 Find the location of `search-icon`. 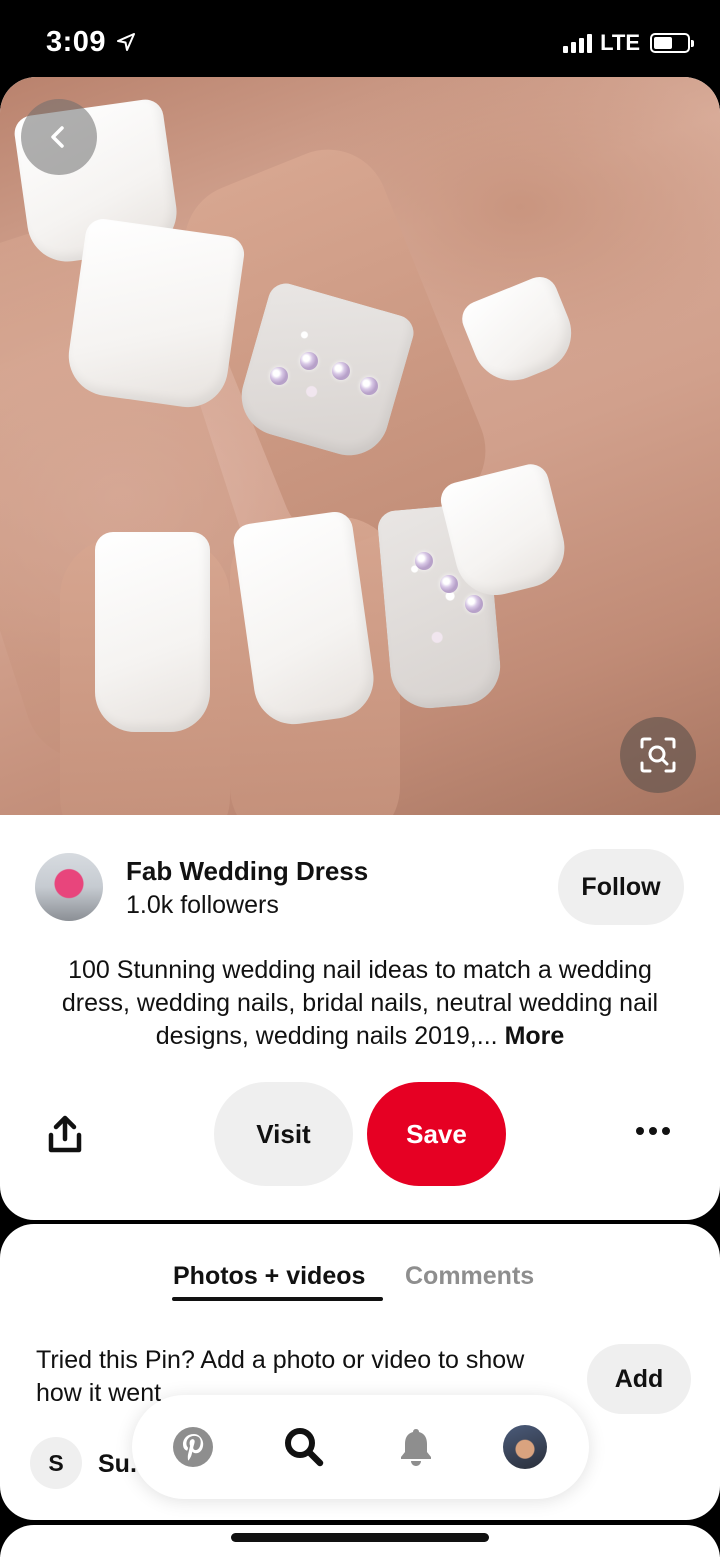

search-icon is located at coordinates (304, 1447).